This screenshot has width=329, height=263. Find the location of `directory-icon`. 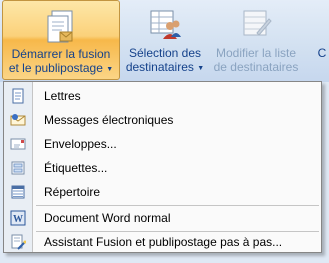

directory-icon is located at coordinates (18, 192).